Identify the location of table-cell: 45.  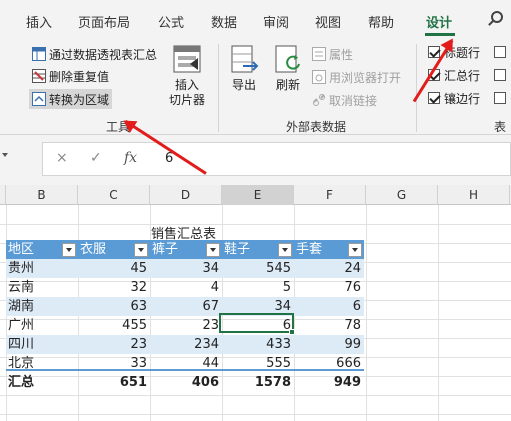
(114, 268).